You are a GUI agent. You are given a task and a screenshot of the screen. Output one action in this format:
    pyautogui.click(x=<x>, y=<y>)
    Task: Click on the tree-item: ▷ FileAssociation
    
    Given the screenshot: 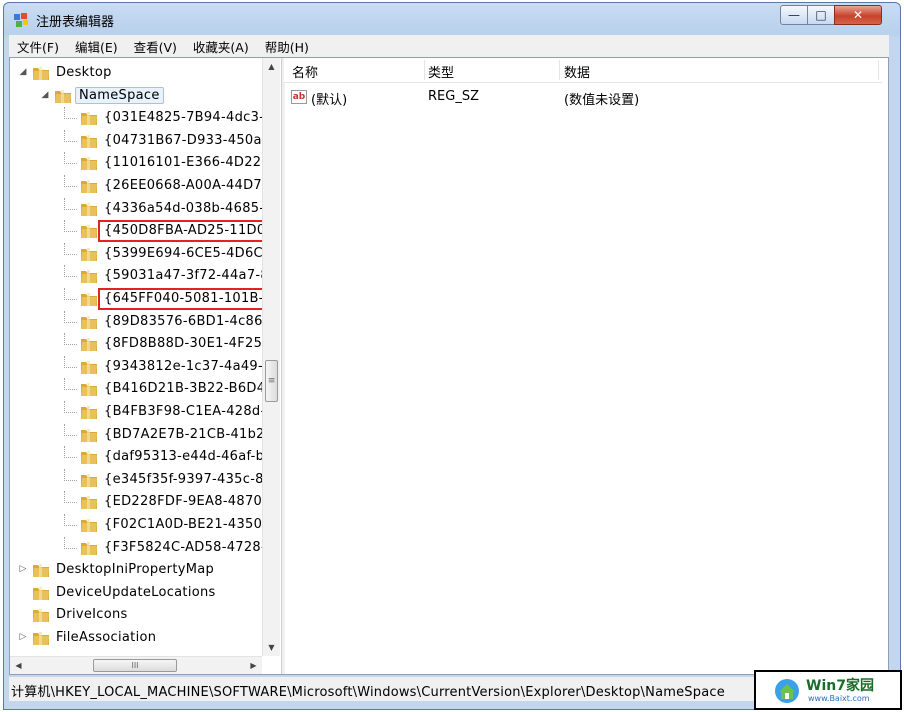 What is the action you would take?
    pyautogui.click(x=136, y=638)
    